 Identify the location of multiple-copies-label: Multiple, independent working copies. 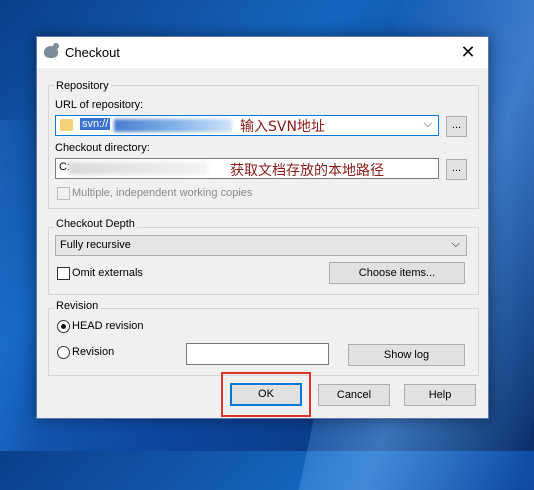
(162, 193).